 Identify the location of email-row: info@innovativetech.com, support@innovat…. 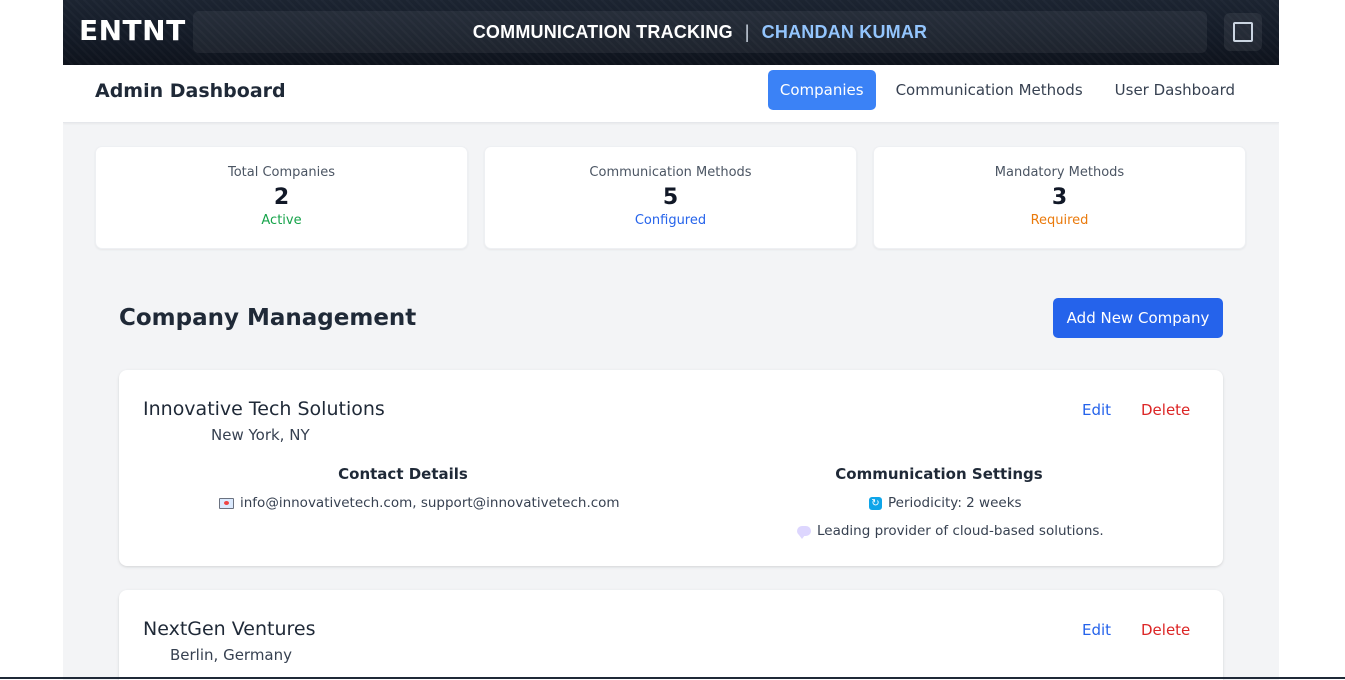
(419, 503).